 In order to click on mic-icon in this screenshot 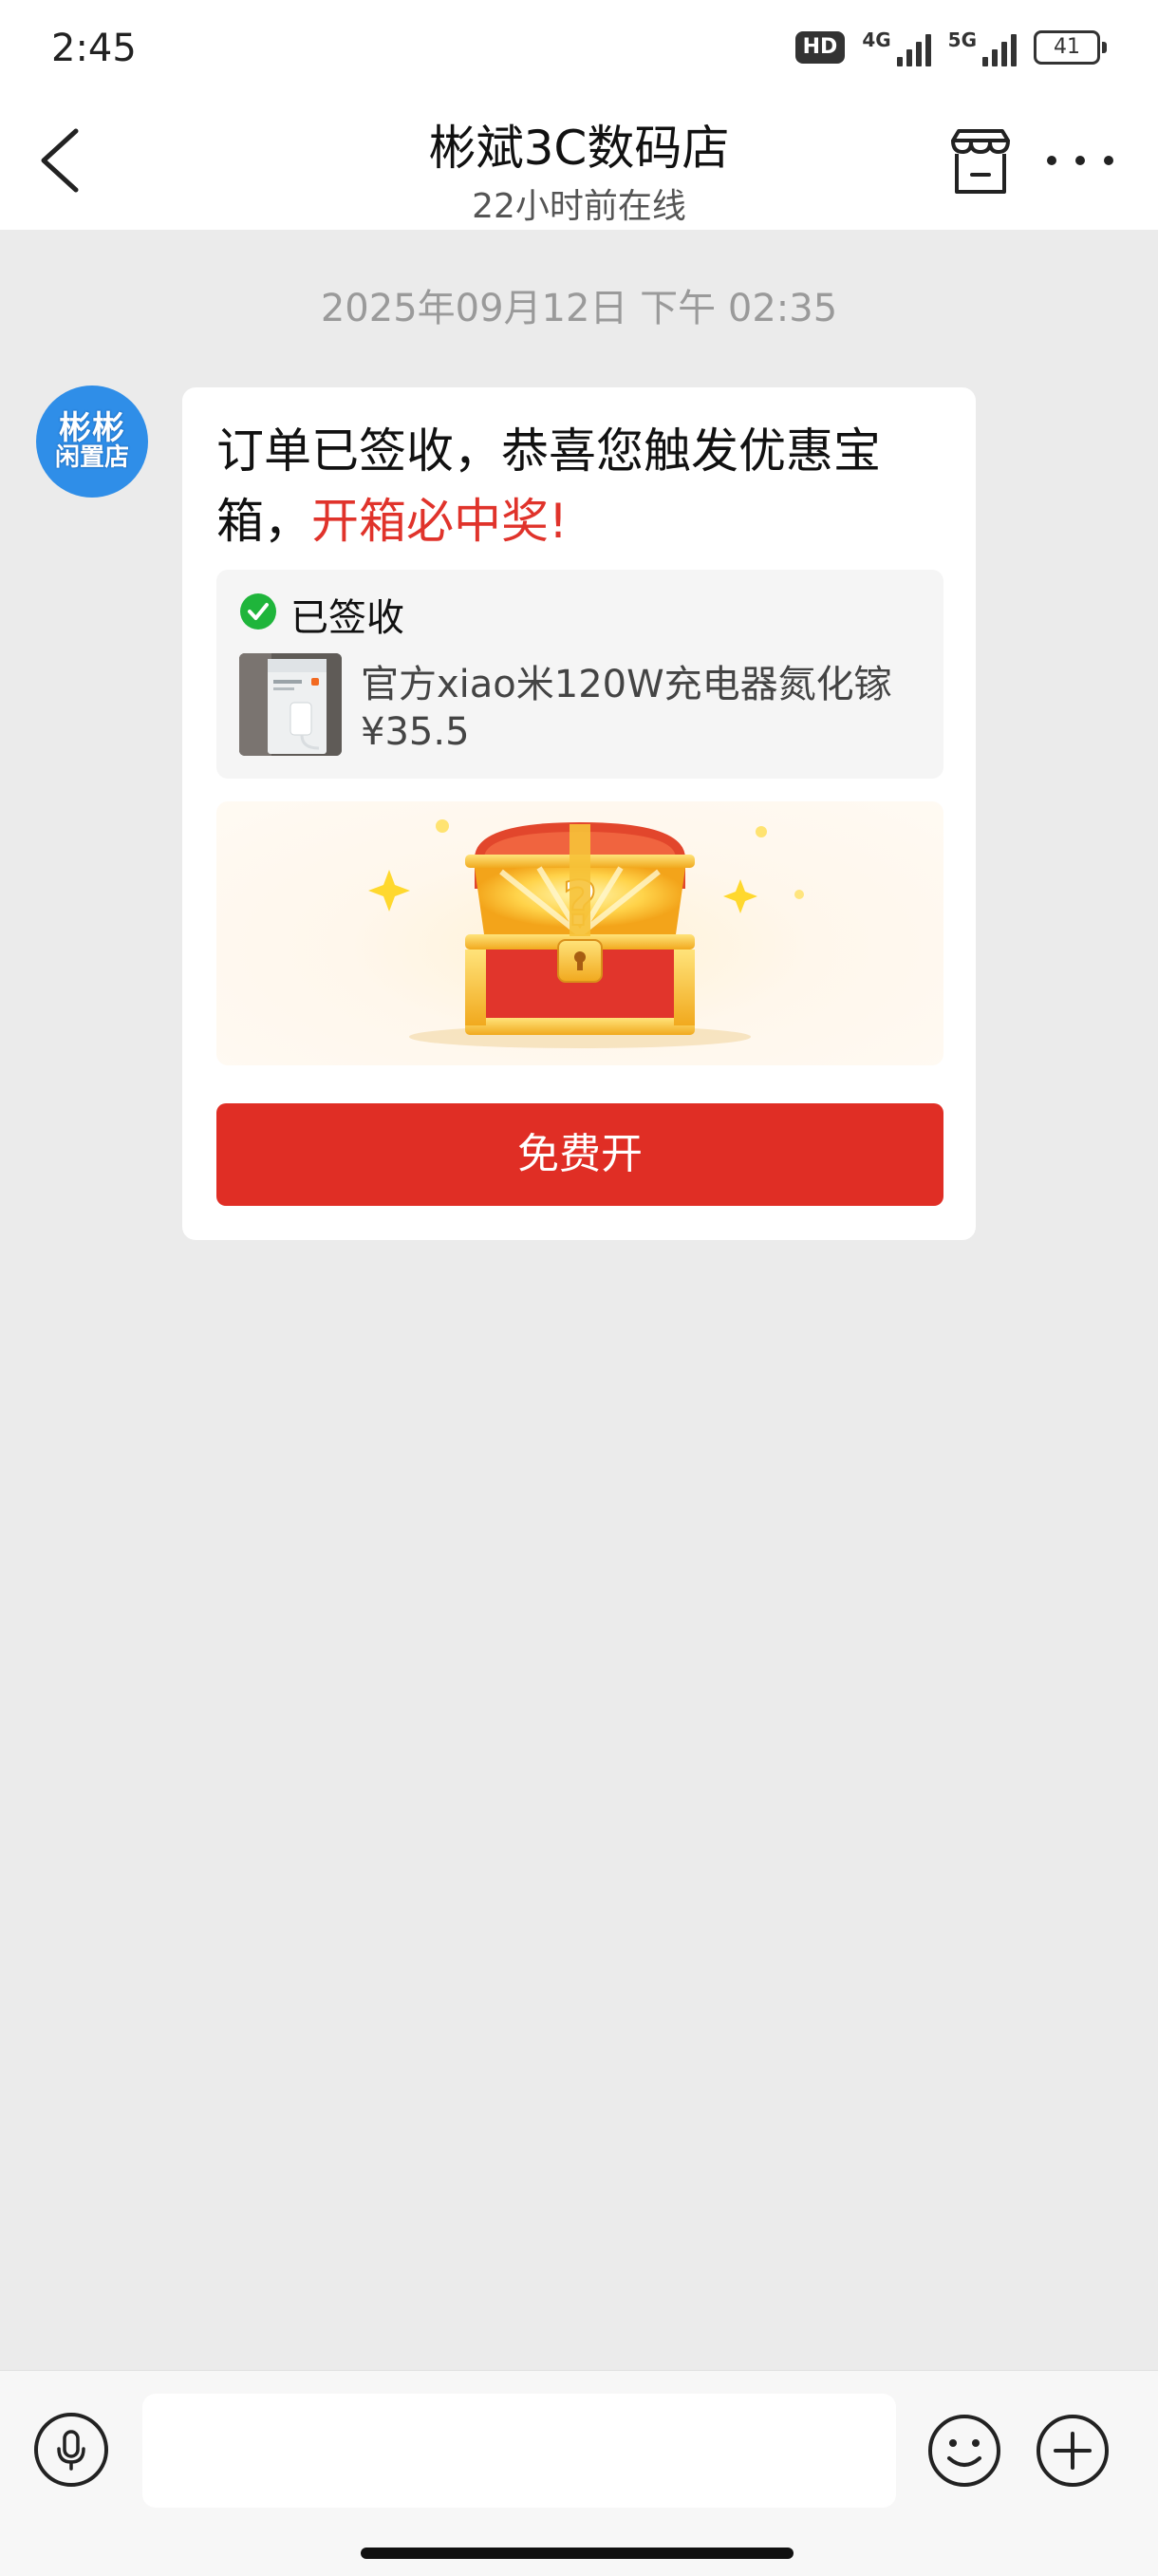, I will do `click(71, 2450)`.